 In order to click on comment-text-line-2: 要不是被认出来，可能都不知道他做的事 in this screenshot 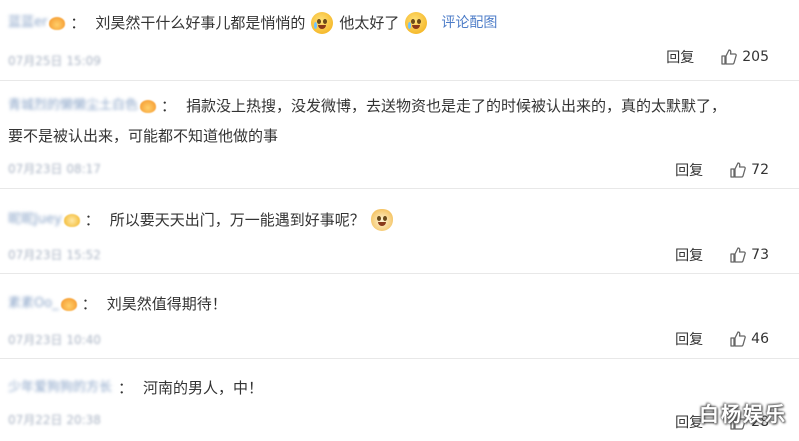, I will do `click(143, 136)`.